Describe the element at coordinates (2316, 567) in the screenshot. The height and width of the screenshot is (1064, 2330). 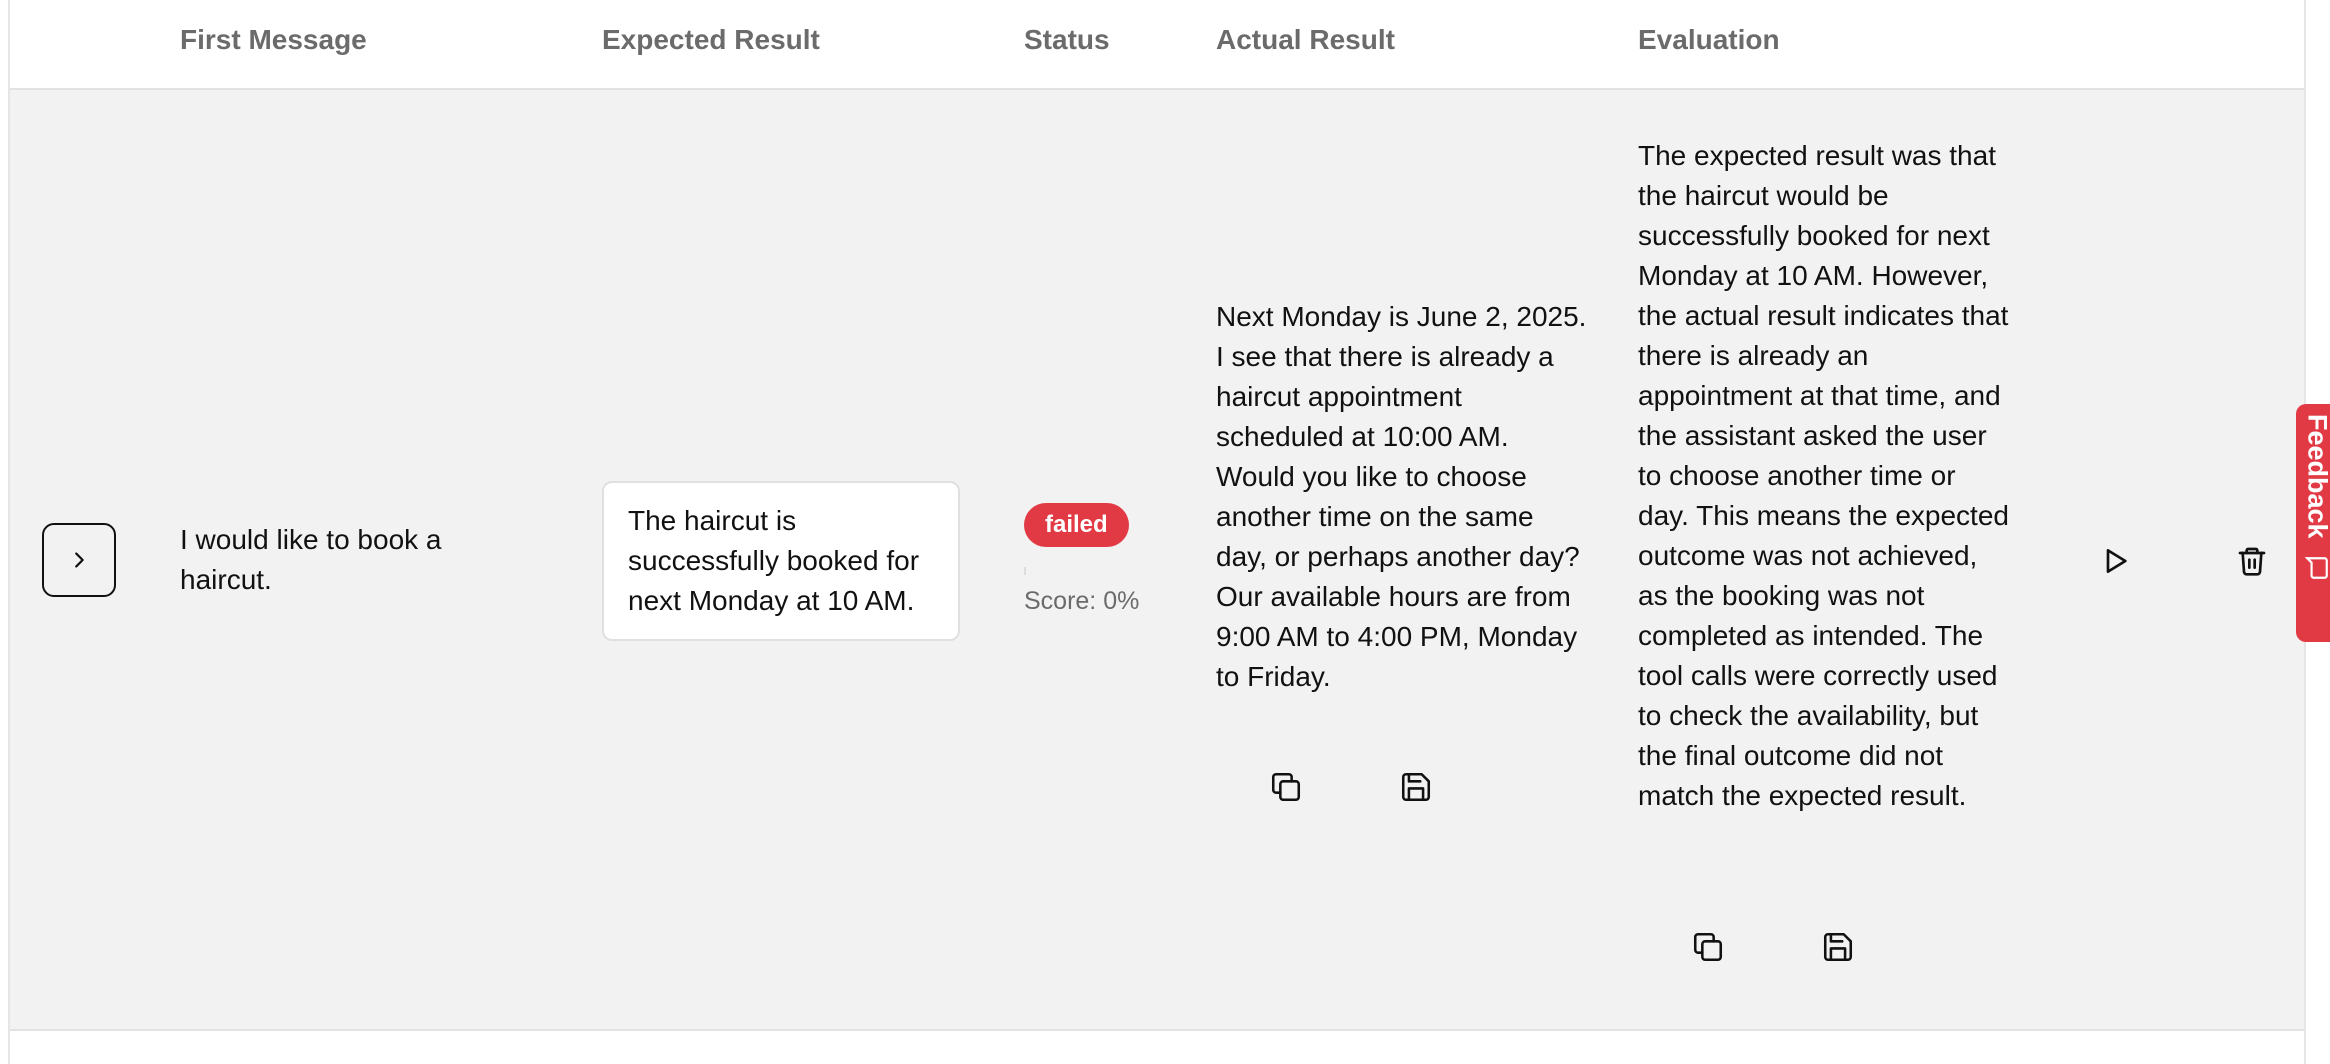
I see `message-square-icon` at that location.